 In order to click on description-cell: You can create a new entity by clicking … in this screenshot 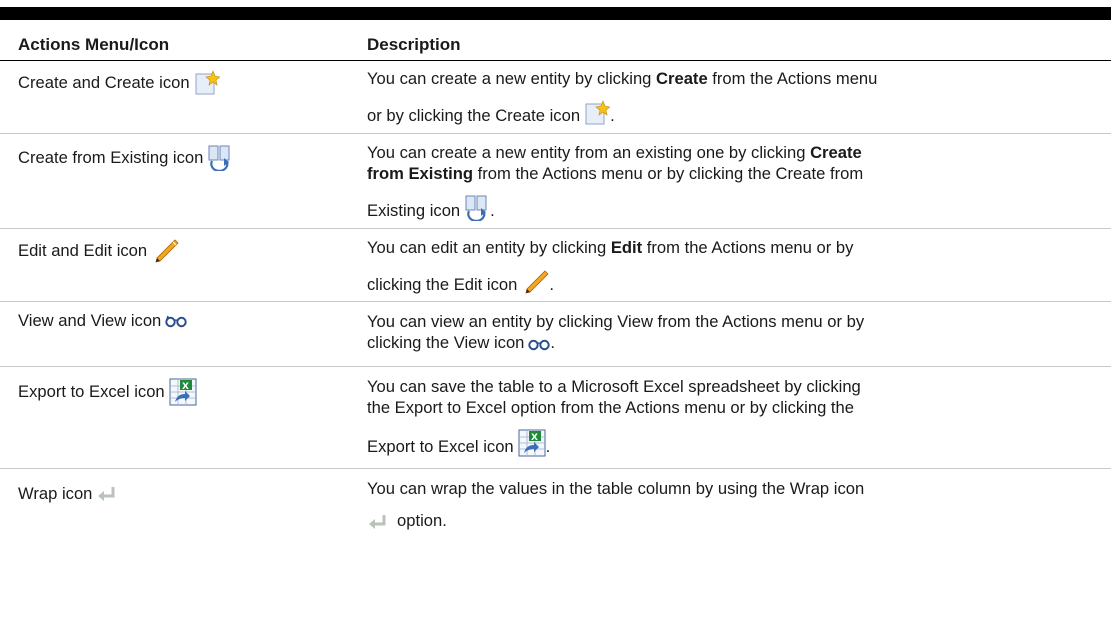, I will do `click(622, 97)`.